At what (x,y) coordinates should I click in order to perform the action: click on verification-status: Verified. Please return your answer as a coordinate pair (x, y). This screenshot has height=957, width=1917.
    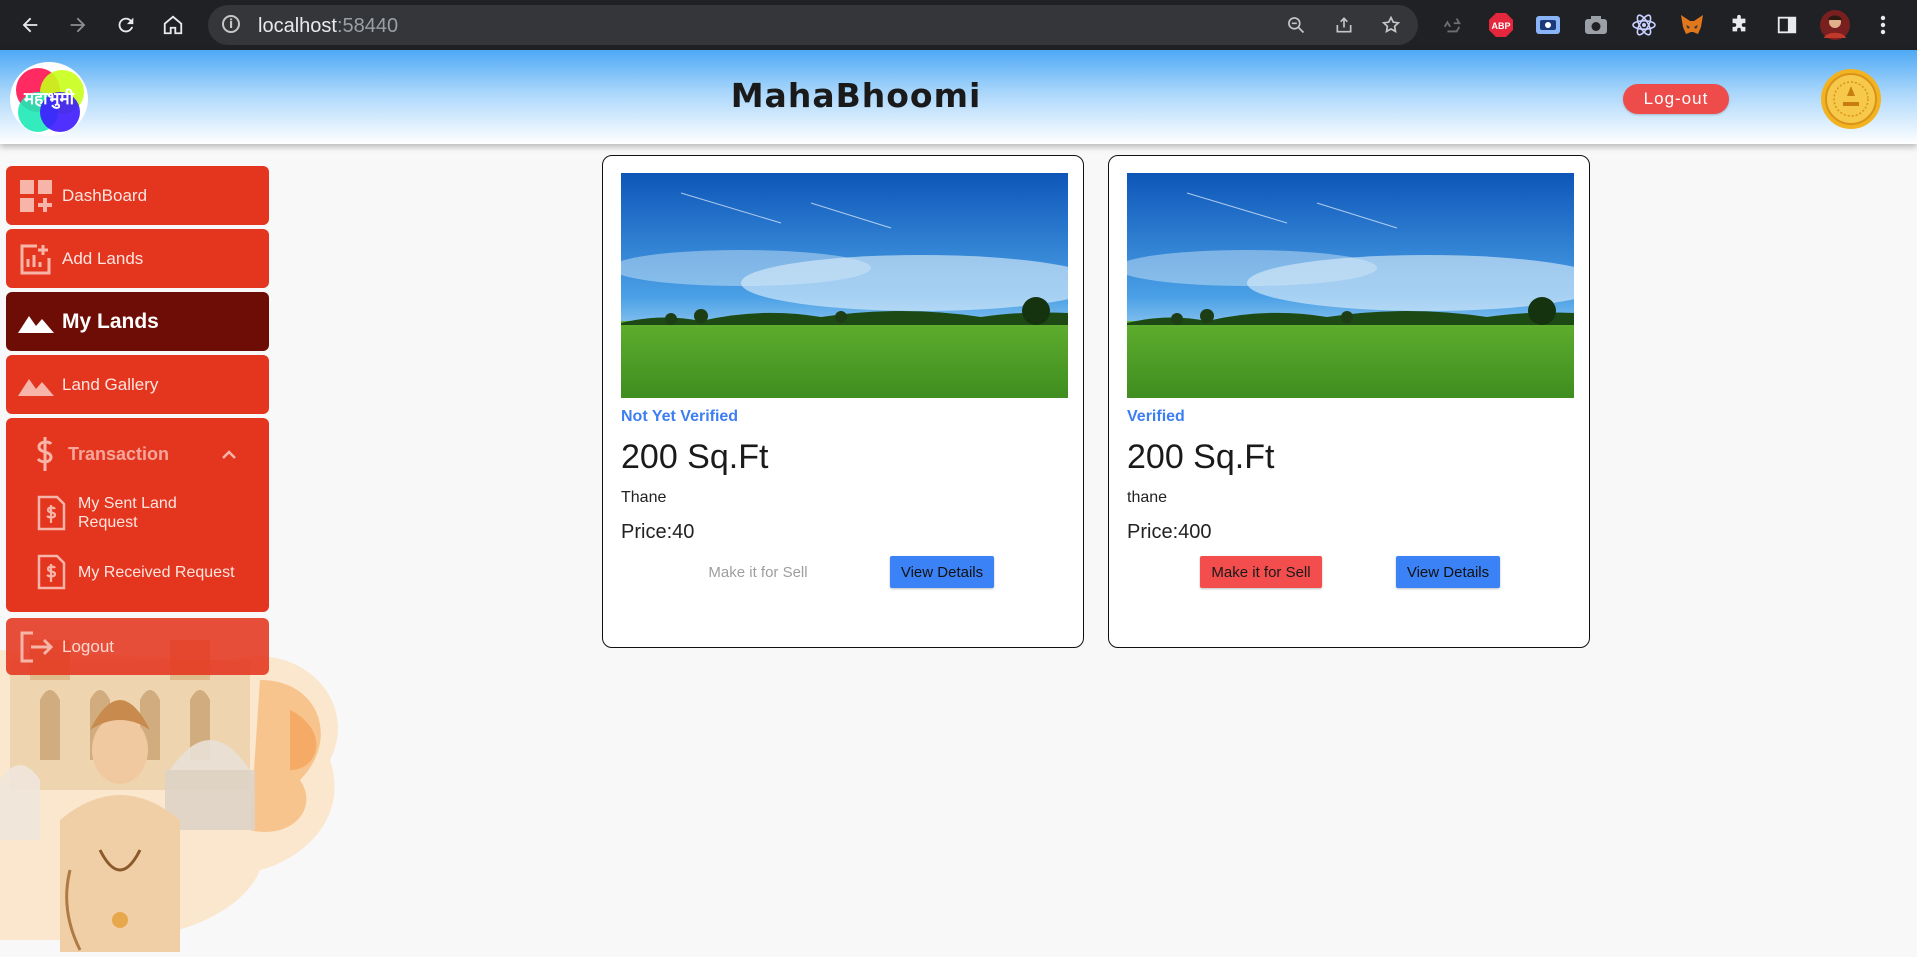
    Looking at the image, I should click on (1156, 416).